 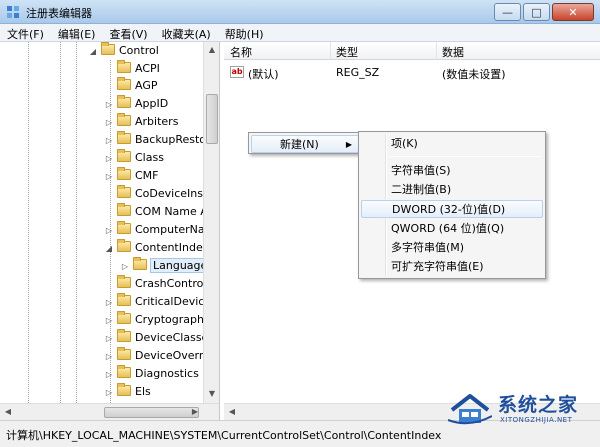 What do you see at coordinates (157, 319) in the screenshot?
I see `tree-item: ▷ Cryptography` at bounding box center [157, 319].